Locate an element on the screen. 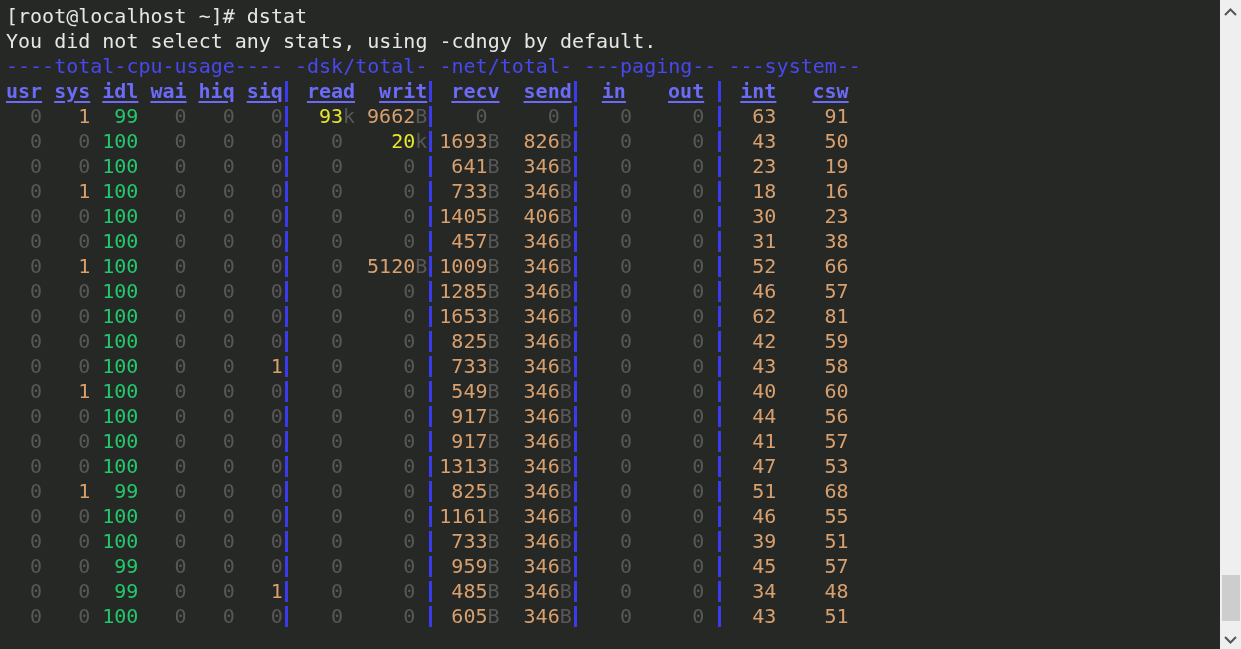  table-cell-text: 44 is located at coordinates (764, 416).